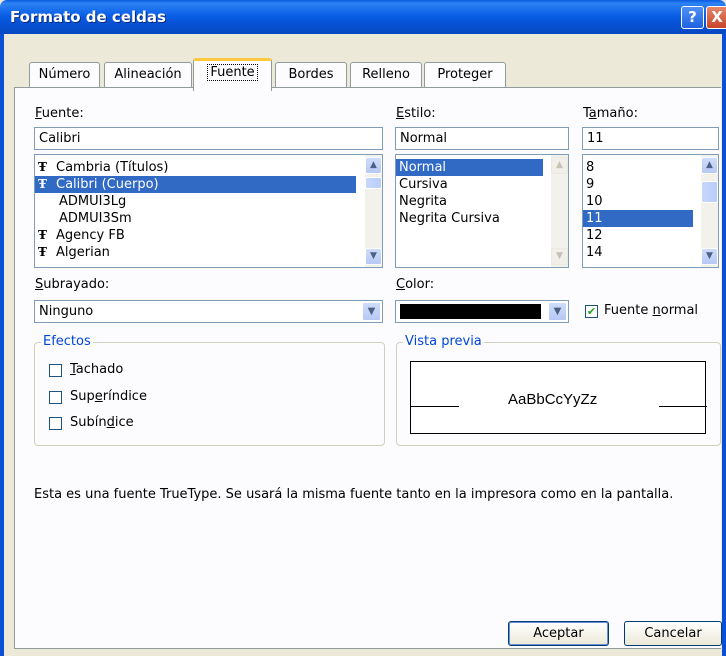  I want to click on tab-label: Relleno, so click(386, 74).